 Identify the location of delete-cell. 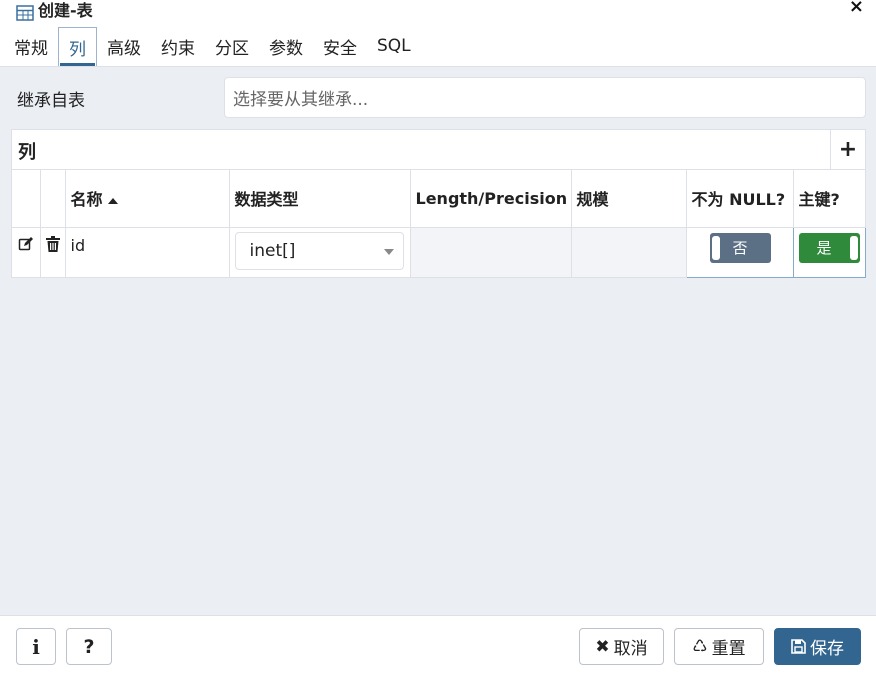
(53, 252).